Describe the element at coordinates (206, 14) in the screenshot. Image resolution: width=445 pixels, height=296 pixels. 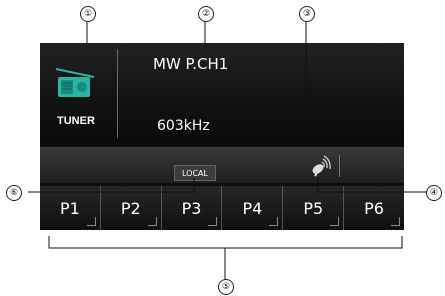
I see `callout-2: ②` at that location.